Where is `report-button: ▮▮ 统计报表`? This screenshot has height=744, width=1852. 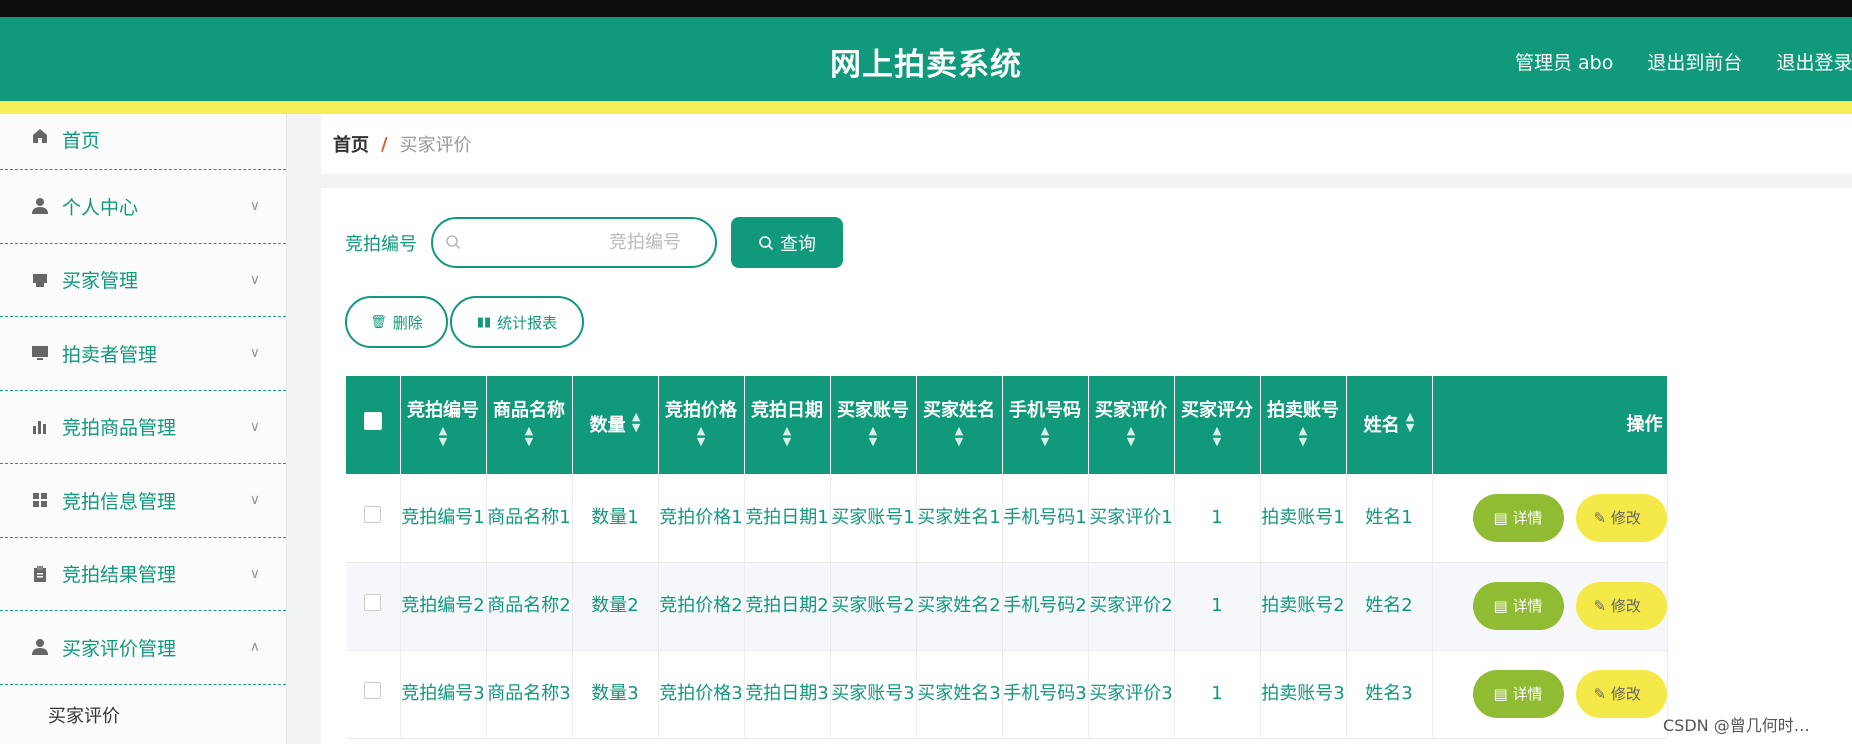
report-button: ▮▮ 统计报表 is located at coordinates (517, 322).